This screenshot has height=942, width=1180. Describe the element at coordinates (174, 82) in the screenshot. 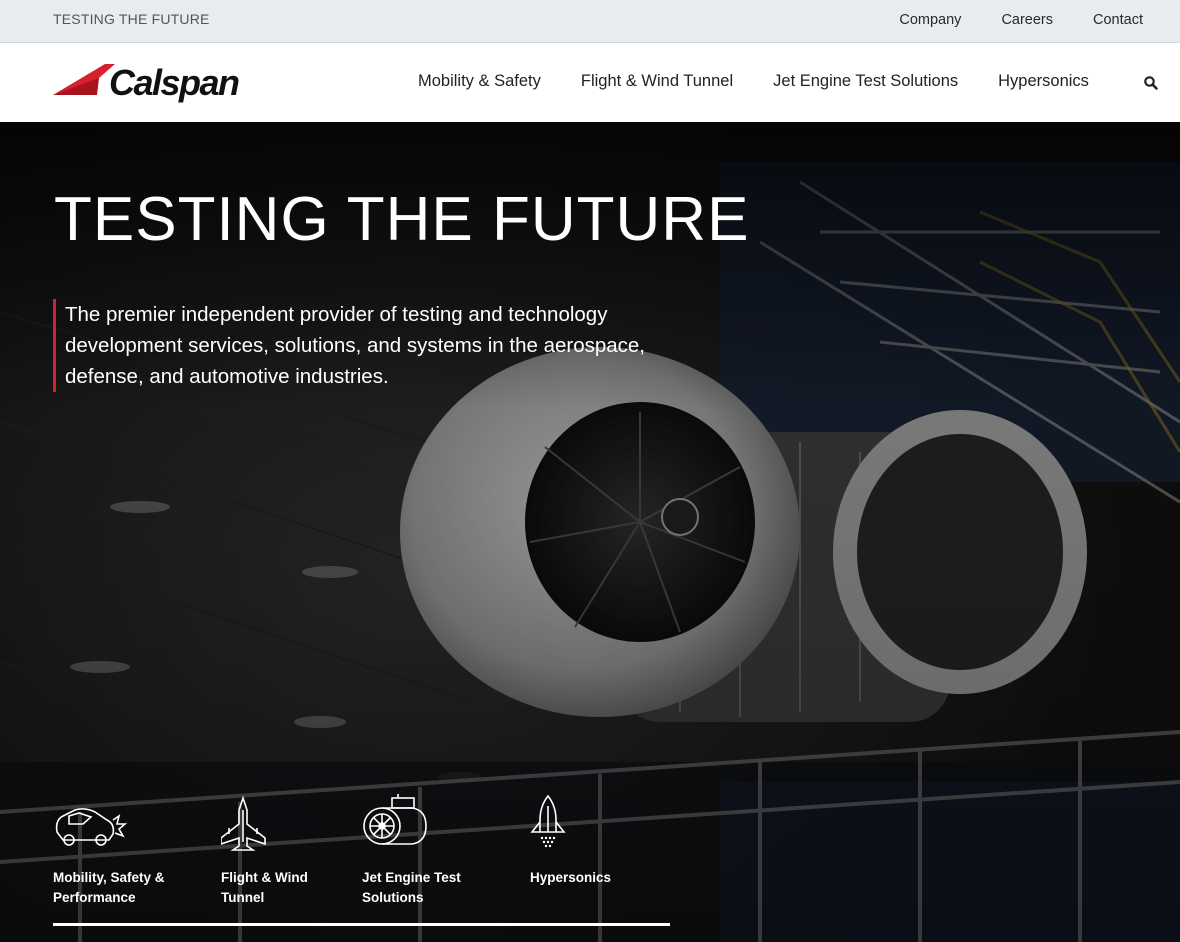

I see `logo-wordmark: Calspan` at that location.